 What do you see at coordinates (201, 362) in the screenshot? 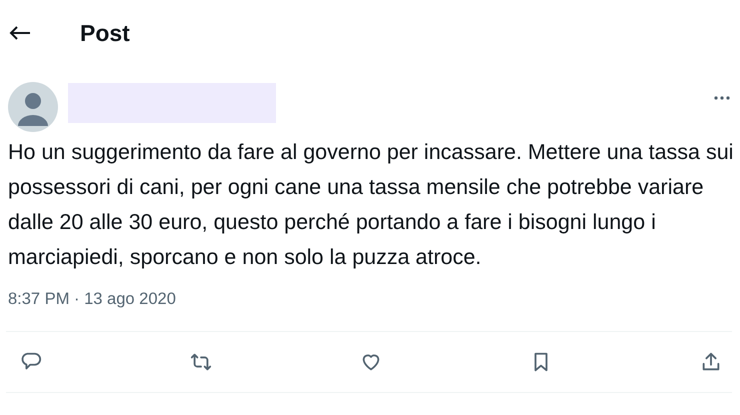
I see `repost-icon` at bounding box center [201, 362].